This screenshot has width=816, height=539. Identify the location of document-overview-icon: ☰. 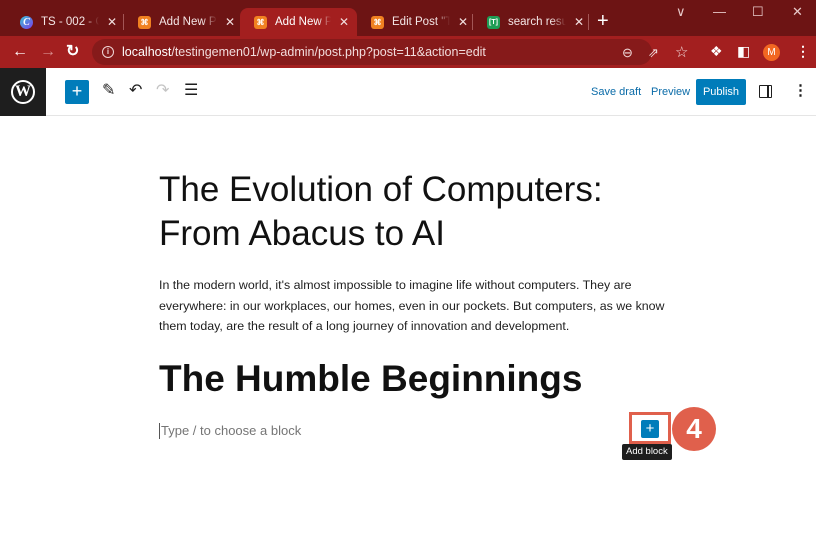
(191, 91).